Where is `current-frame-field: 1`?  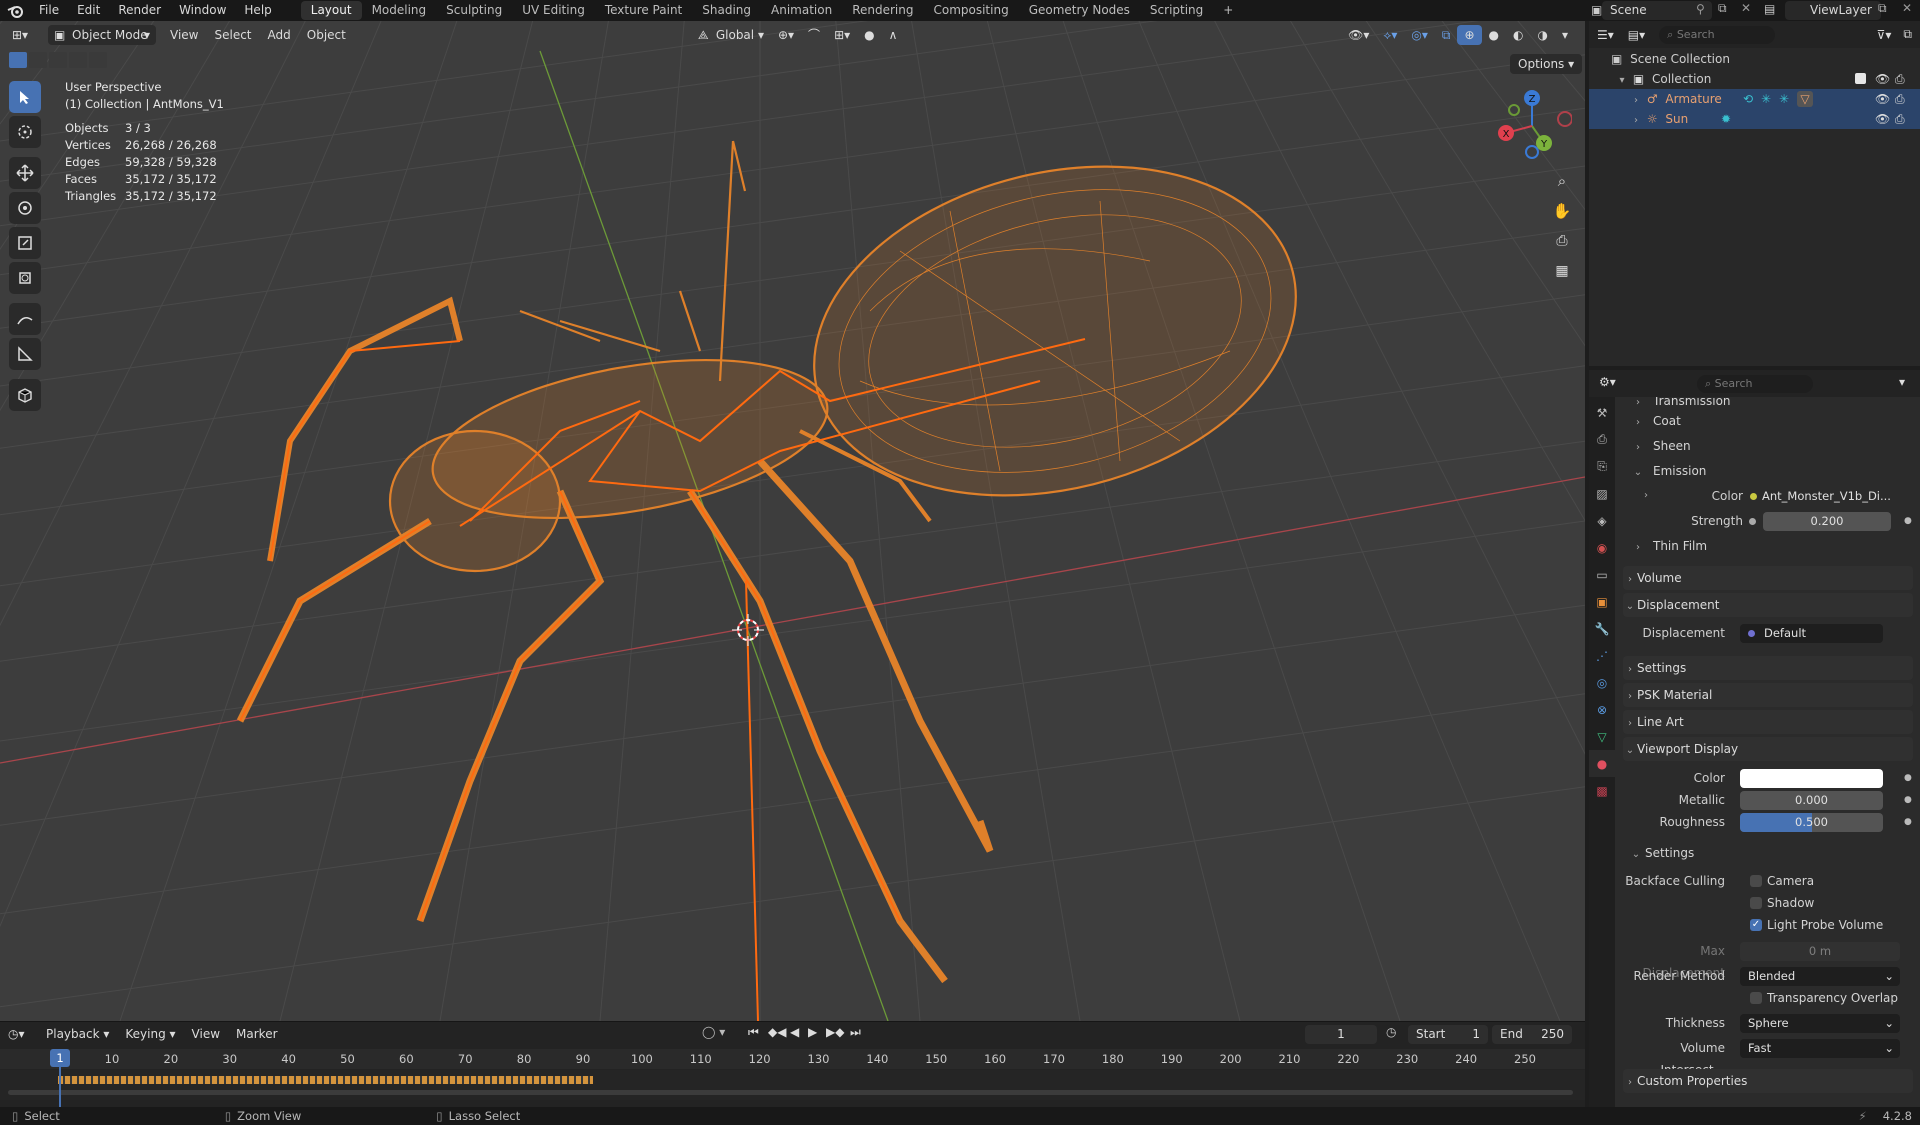
current-frame-field: 1 is located at coordinates (1341, 1034).